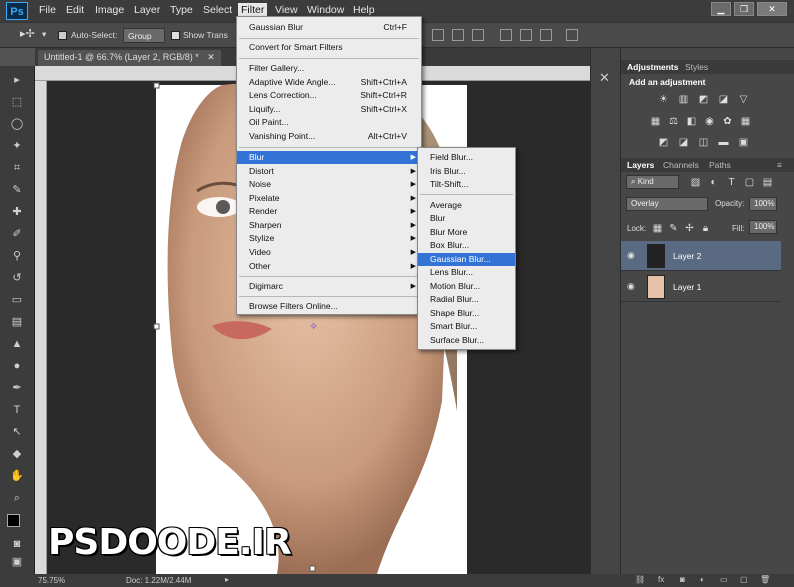 This screenshot has height=587, width=794. What do you see at coordinates (506, 35) in the screenshot?
I see `distribute-icon` at bounding box center [506, 35].